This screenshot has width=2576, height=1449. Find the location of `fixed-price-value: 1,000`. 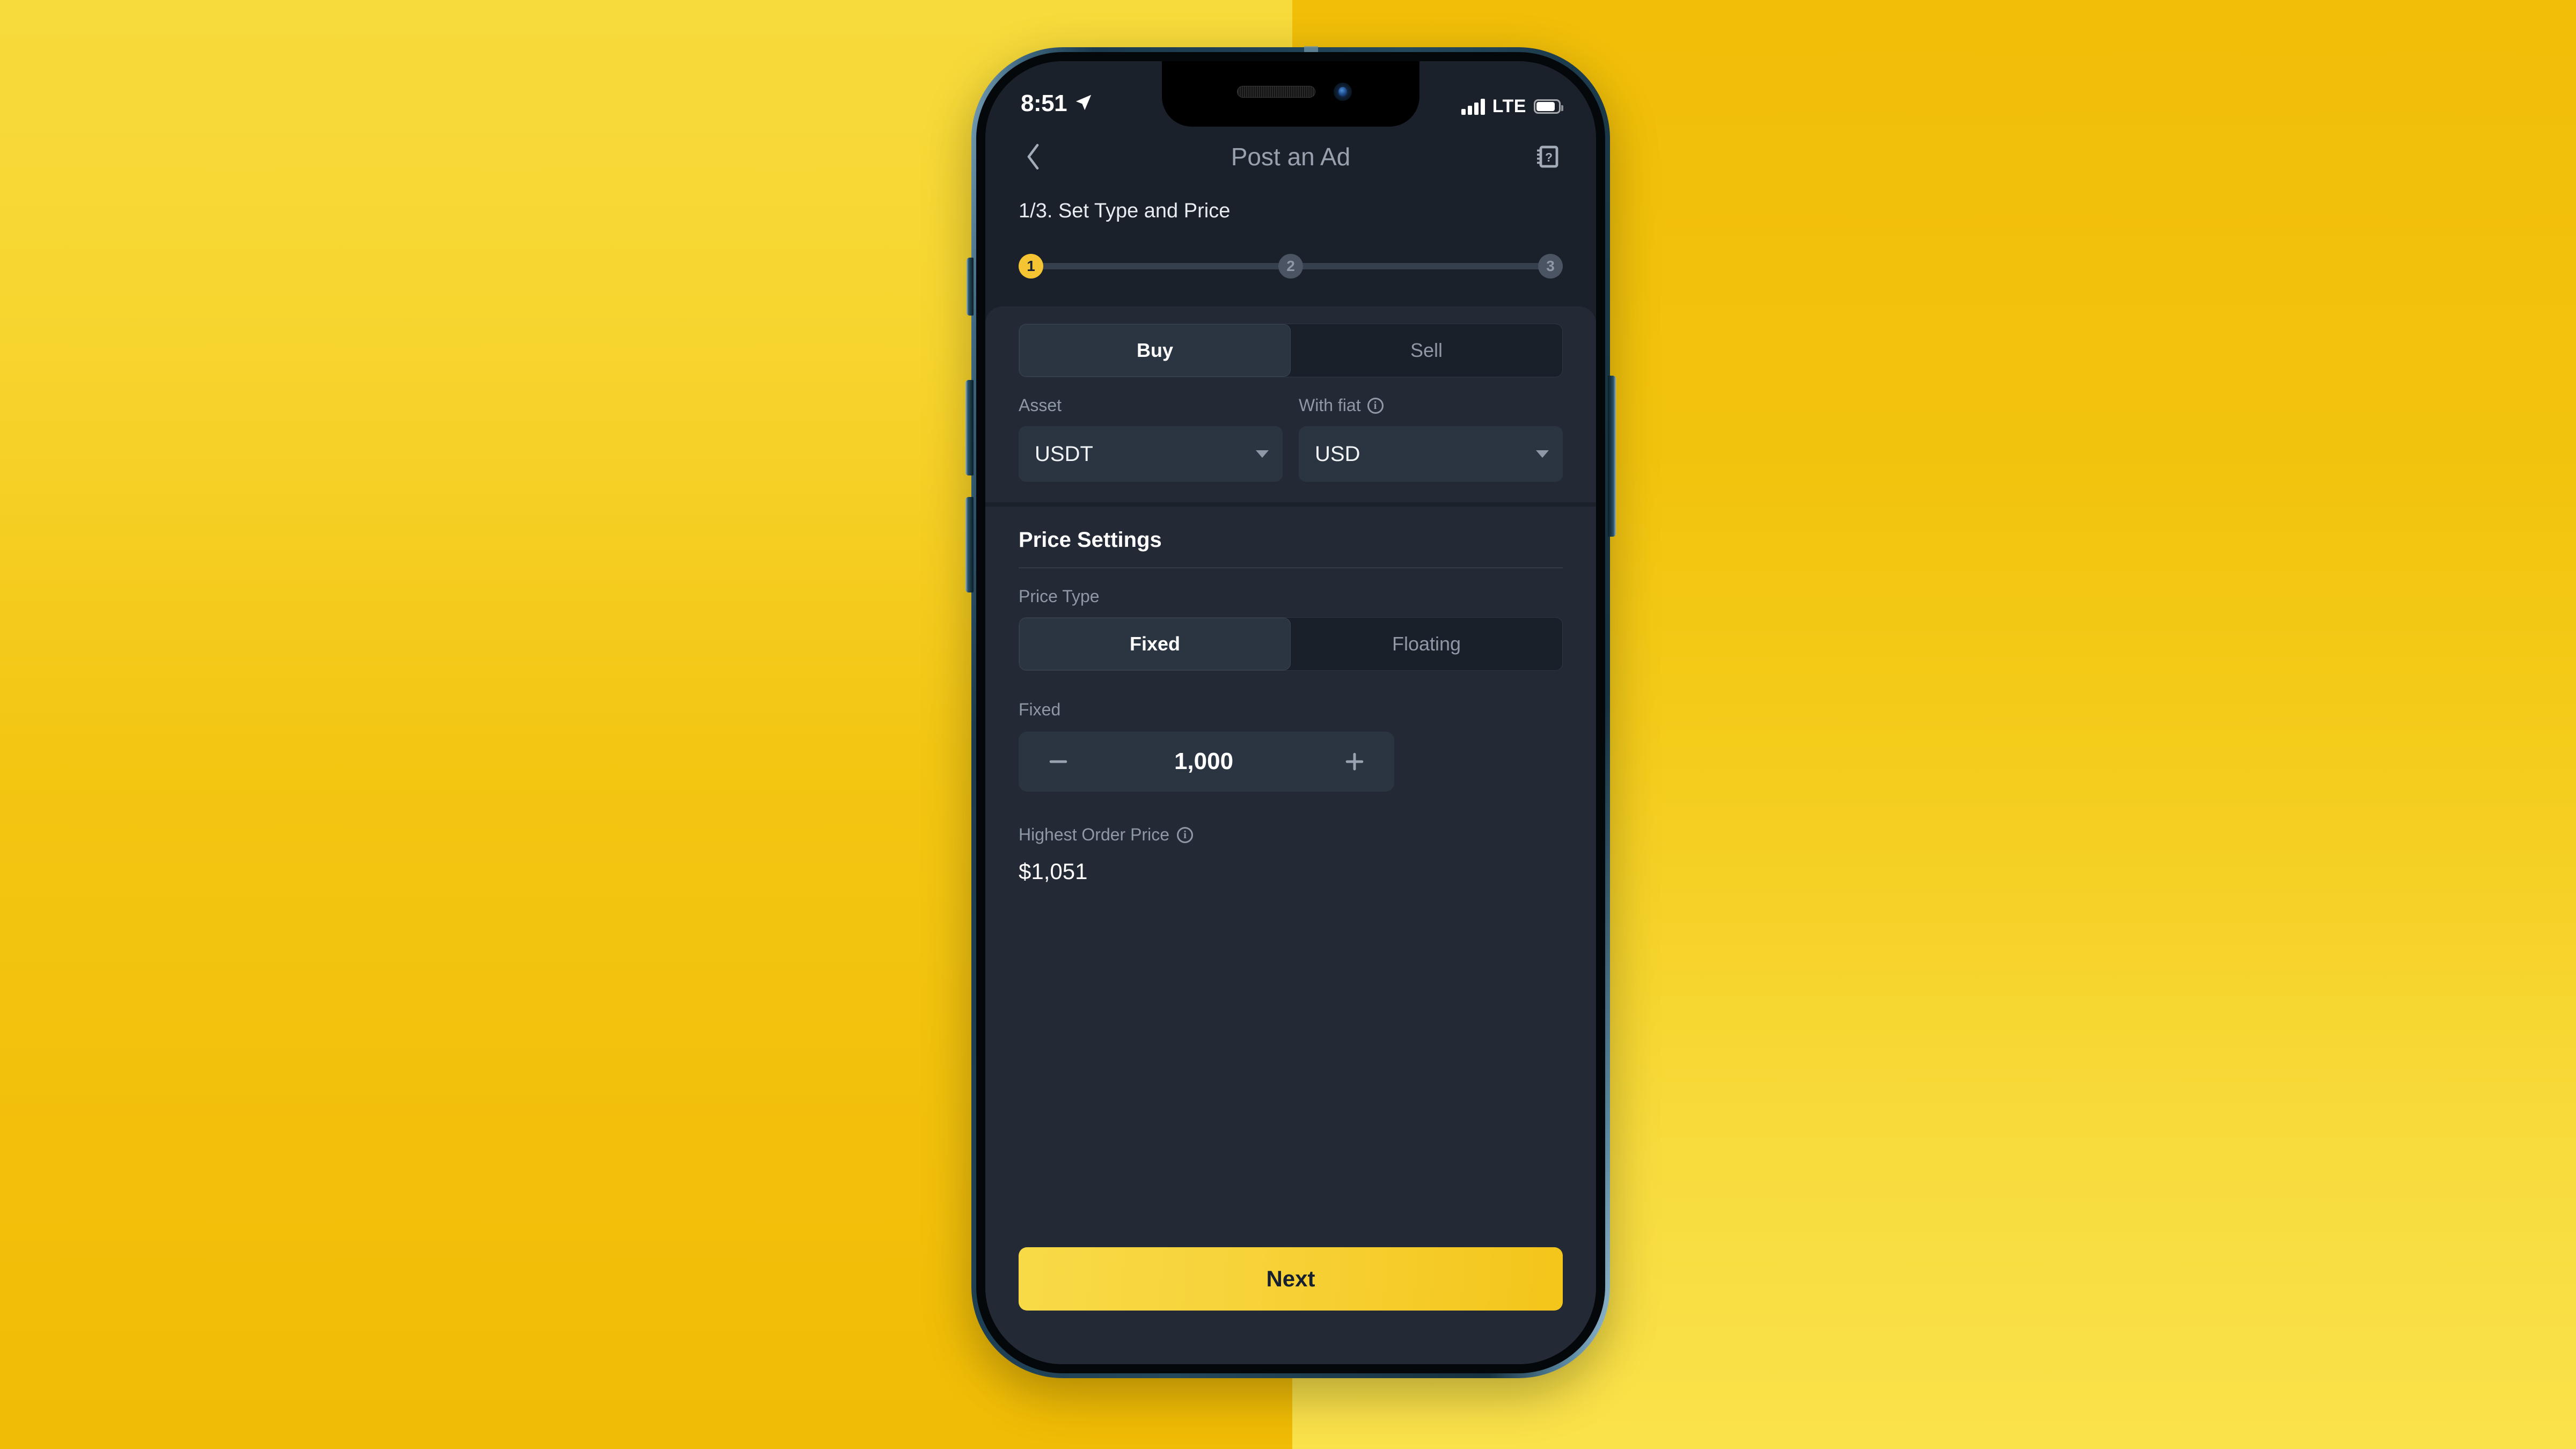

fixed-price-value: 1,000 is located at coordinates (1203, 761).